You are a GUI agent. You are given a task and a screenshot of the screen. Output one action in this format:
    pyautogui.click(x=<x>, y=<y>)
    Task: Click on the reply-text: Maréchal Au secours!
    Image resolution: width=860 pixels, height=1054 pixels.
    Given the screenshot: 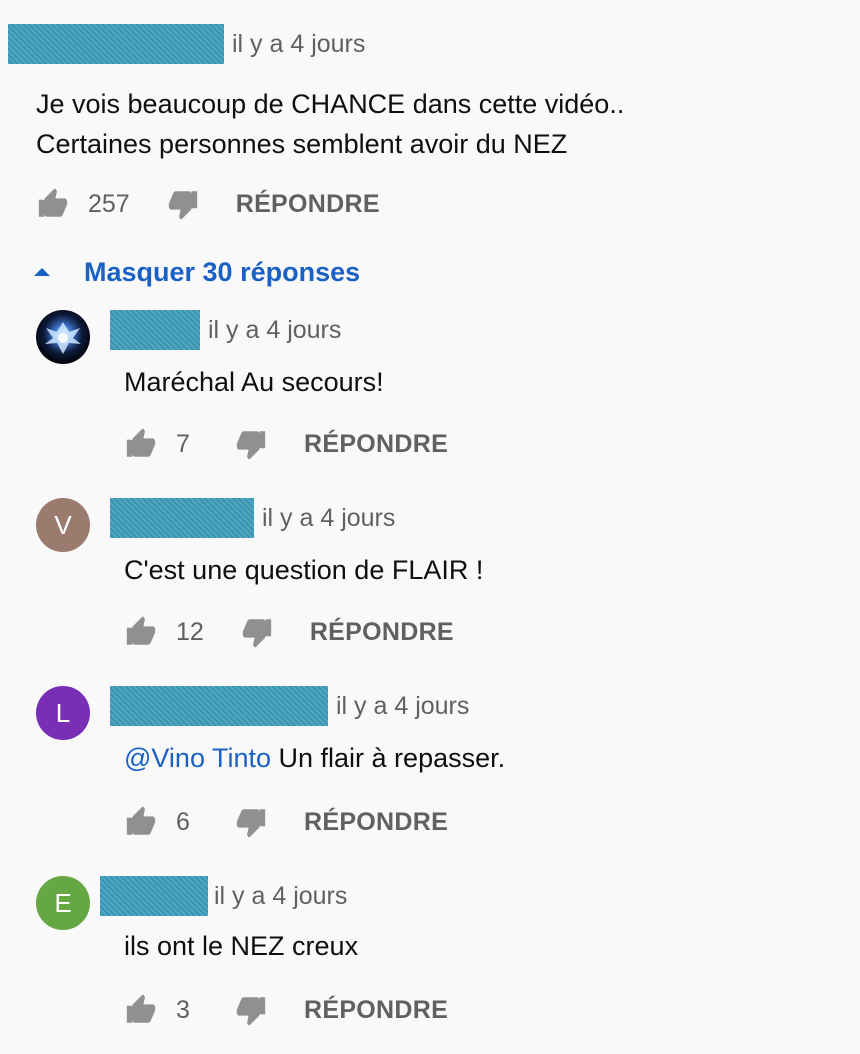 What is the action you would take?
    pyautogui.click(x=254, y=382)
    